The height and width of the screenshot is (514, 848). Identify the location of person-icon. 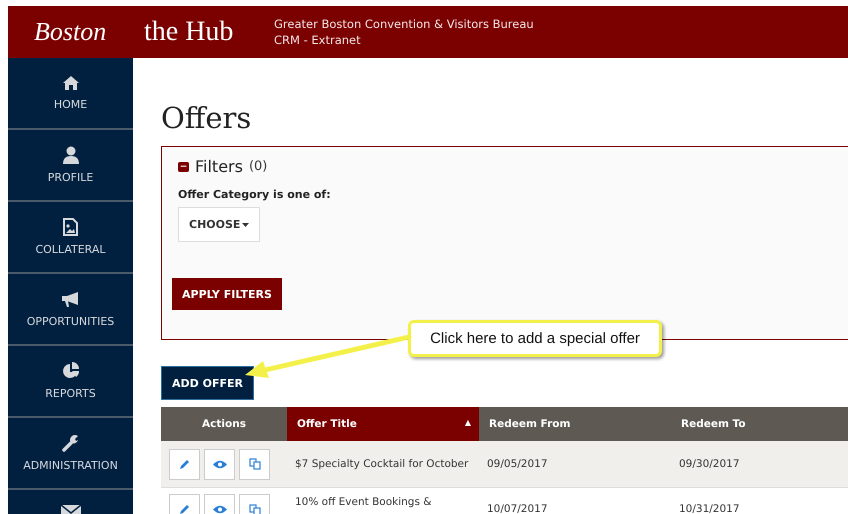
(70, 155).